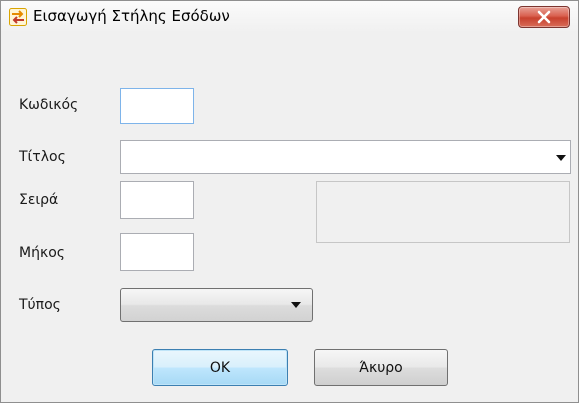 This screenshot has height=403, width=579. I want to click on ok-button-label: OK, so click(220, 367).